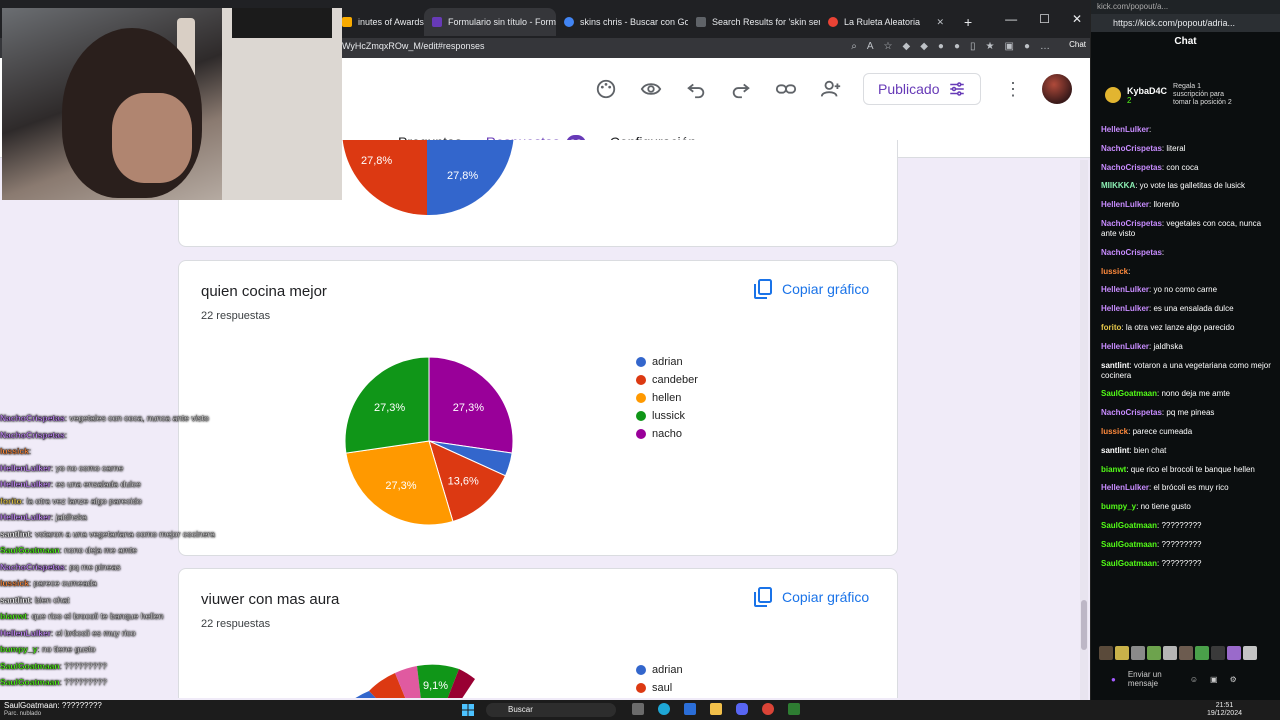 The image size is (1280, 720). I want to click on taskbar-clock: 21:51 19/12/2024, so click(1224, 710).